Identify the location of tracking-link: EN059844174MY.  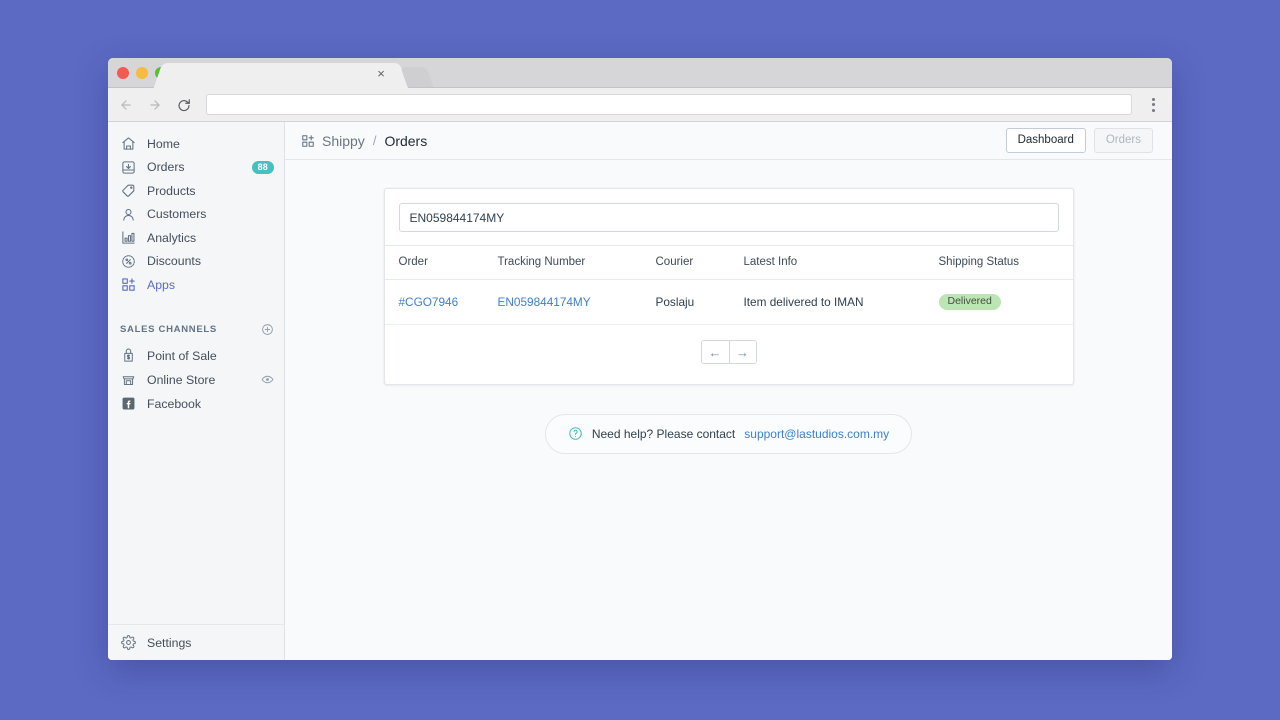
(544, 302).